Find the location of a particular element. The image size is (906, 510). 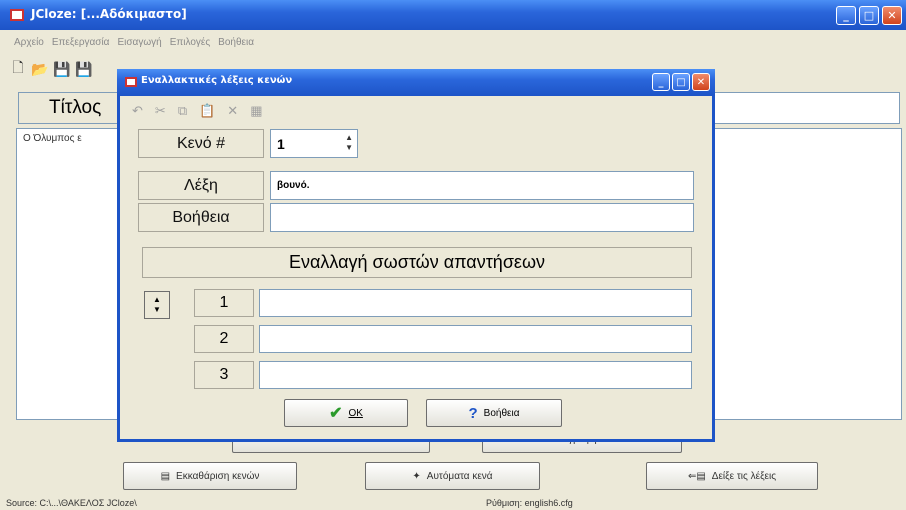

spin-up-icon: ▲ is located at coordinates (349, 138).